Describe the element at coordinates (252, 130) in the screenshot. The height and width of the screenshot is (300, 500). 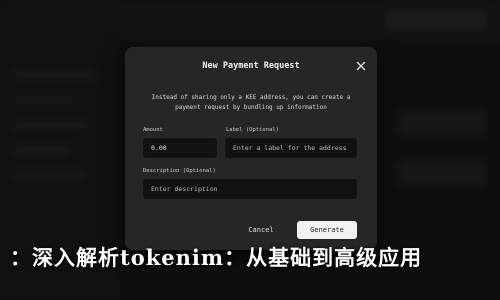
I see `label-field-label: Label (Optional)` at that location.